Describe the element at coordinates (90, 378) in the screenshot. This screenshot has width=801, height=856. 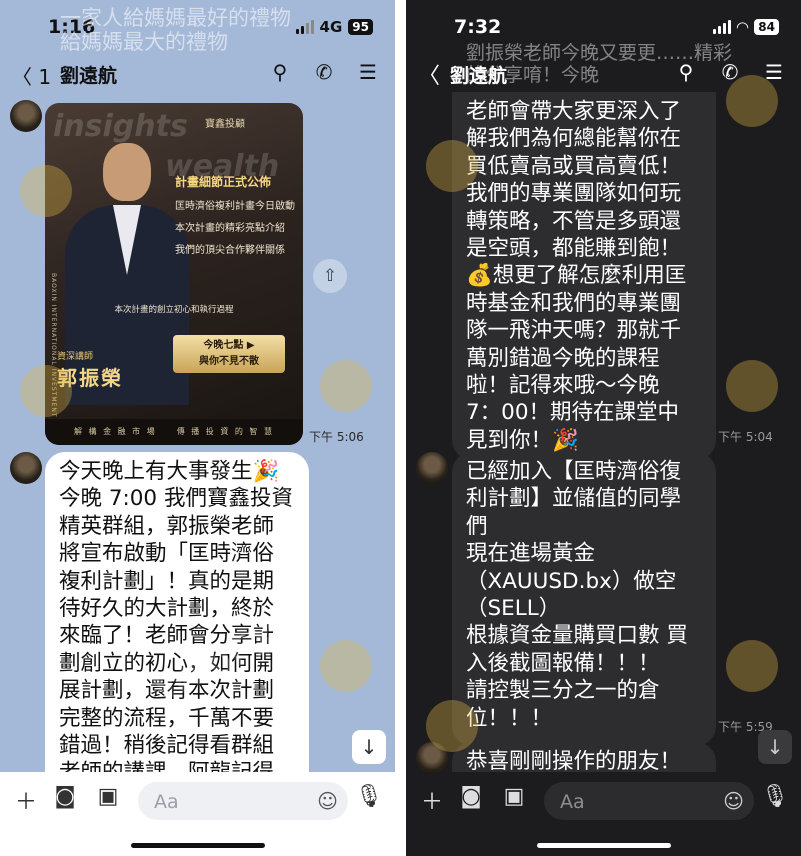
I see `presenter-name: 郭振榮` at that location.